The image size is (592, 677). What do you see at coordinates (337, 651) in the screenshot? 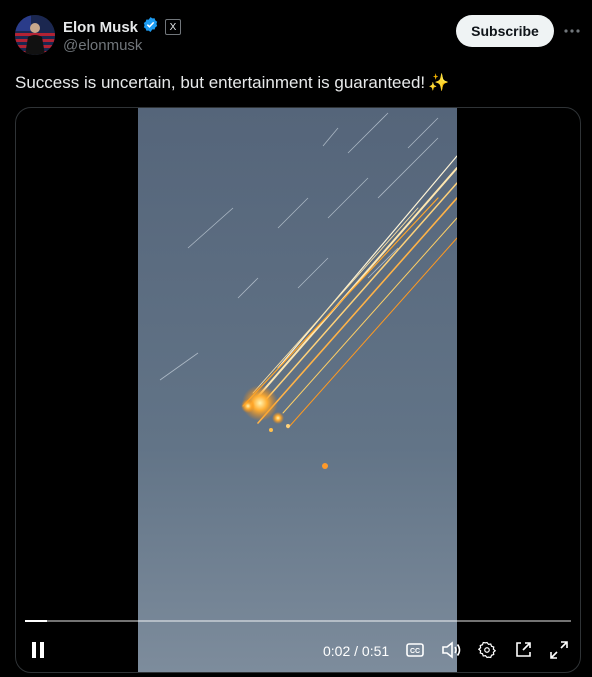
I see `current-time: 0:02` at bounding box center [337, 651].